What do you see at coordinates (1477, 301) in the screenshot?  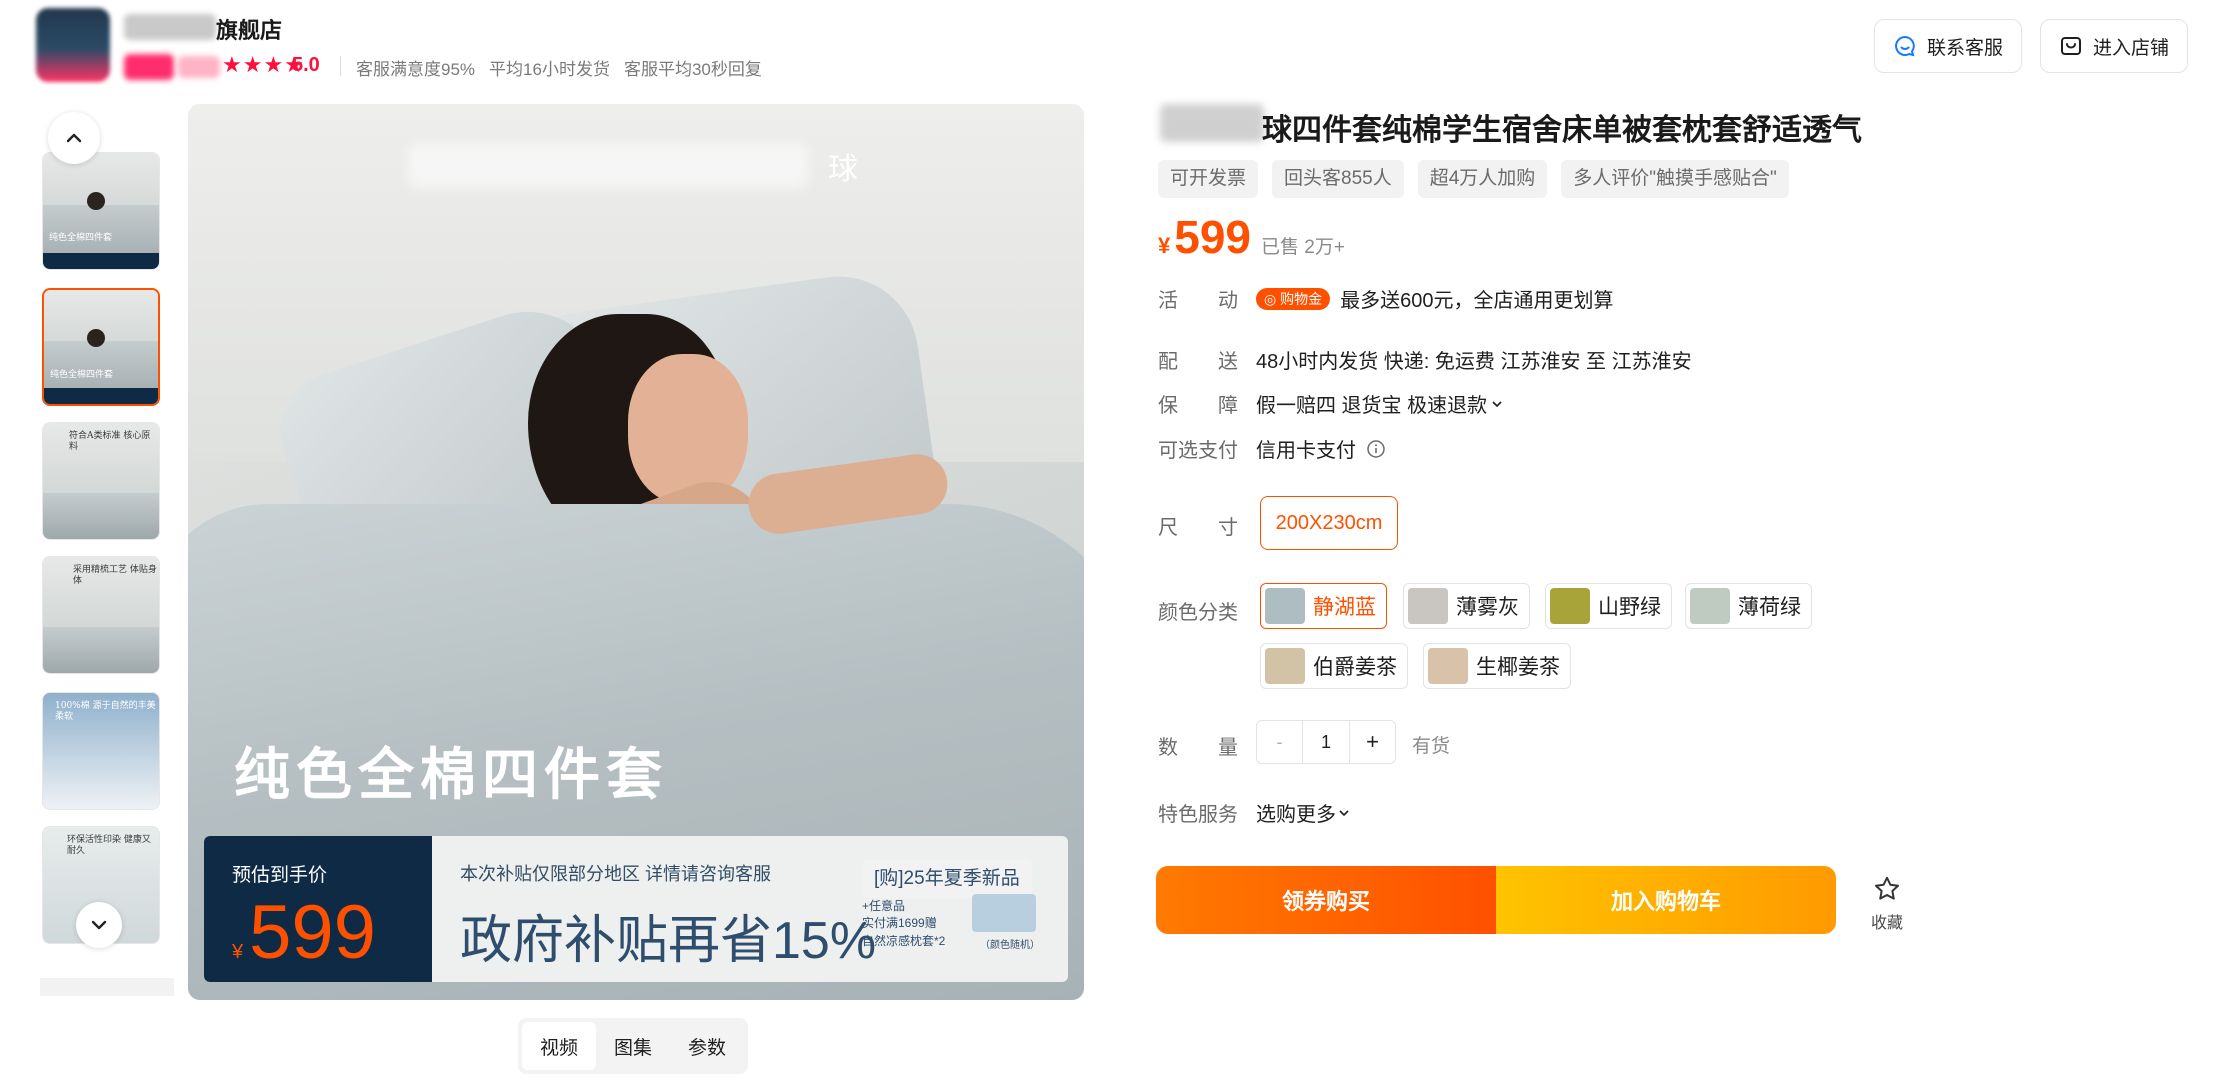 I see `activity-text: 最多送600元，全店通用更划算` at bounding box center [1477, 301].